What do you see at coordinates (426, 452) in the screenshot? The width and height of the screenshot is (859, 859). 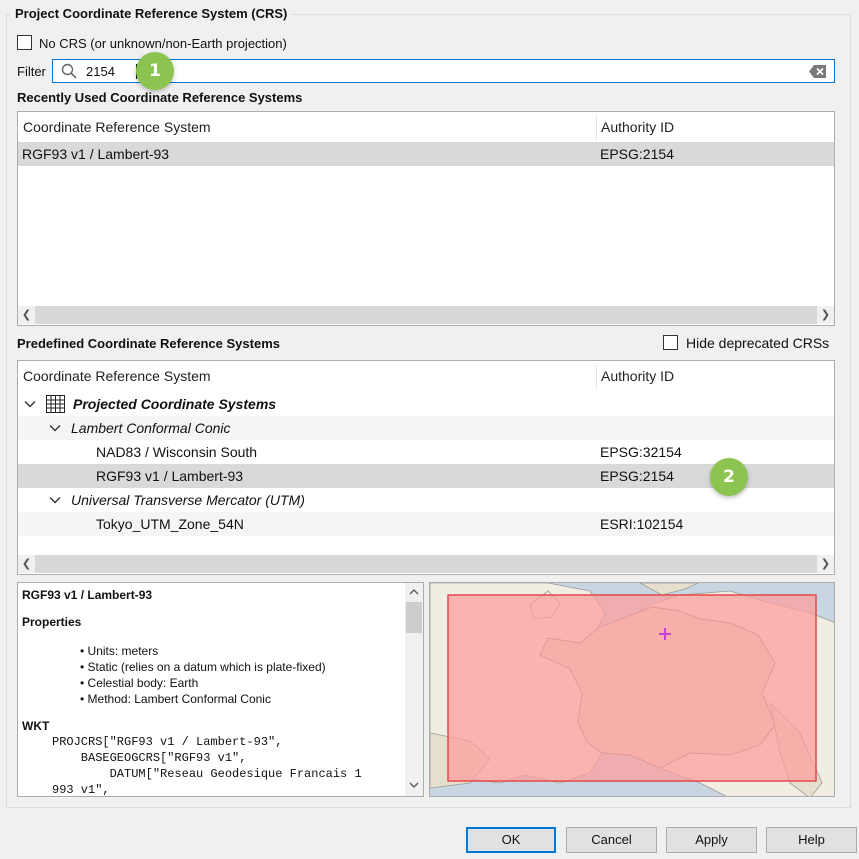 I see `tree-item-row: NAD83 / Wisconsin South EPSG:32154` at bounding box center [426, 452].